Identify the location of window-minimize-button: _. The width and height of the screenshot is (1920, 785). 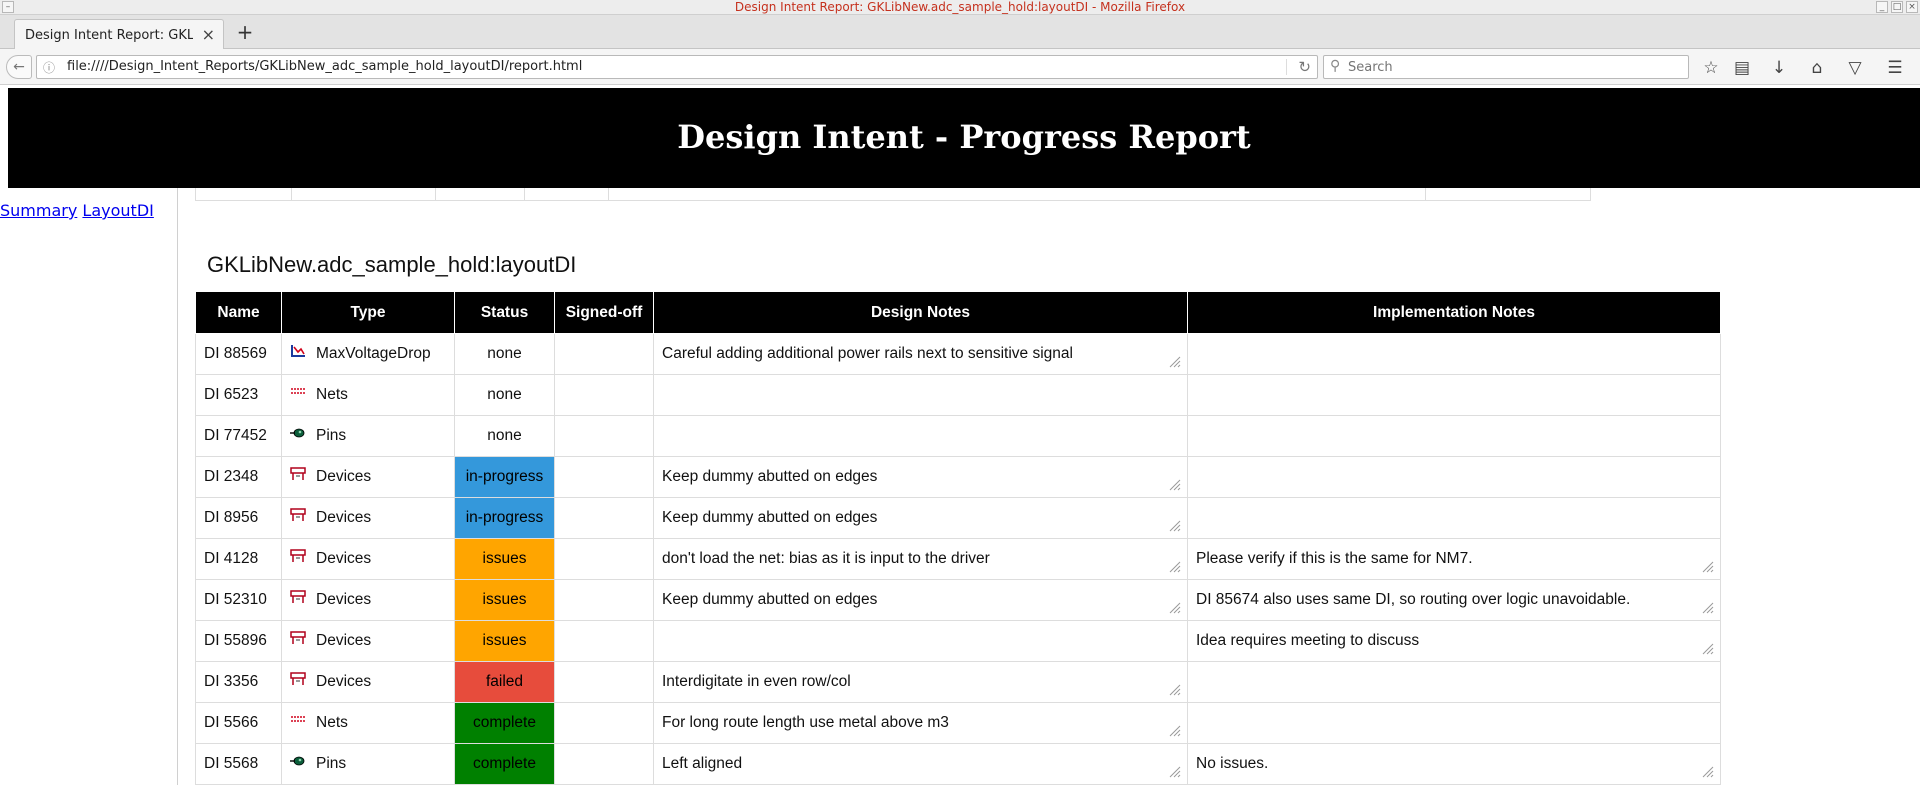
(1882, 7).